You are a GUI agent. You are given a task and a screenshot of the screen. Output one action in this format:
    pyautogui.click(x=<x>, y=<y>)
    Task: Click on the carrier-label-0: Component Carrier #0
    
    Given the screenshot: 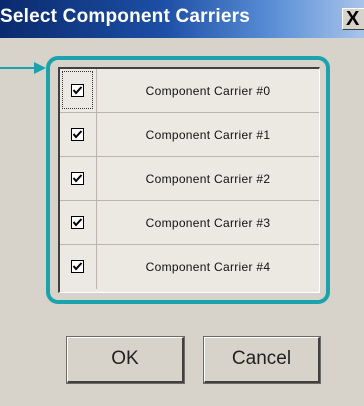 What is the action you would take?
    pyautogui.click(x=208, y=91)
    